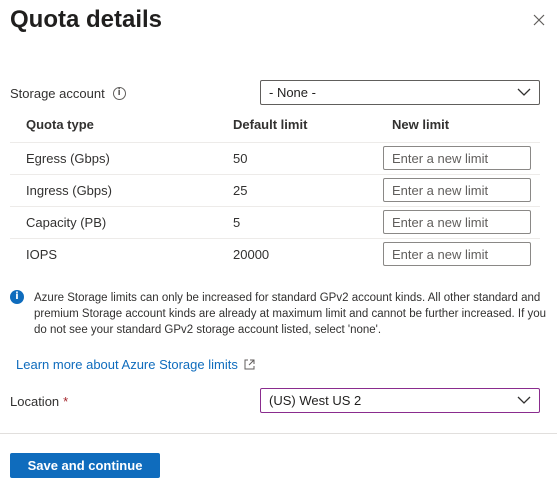  I want to click on new-limit-input-iops, so click(457, 254).